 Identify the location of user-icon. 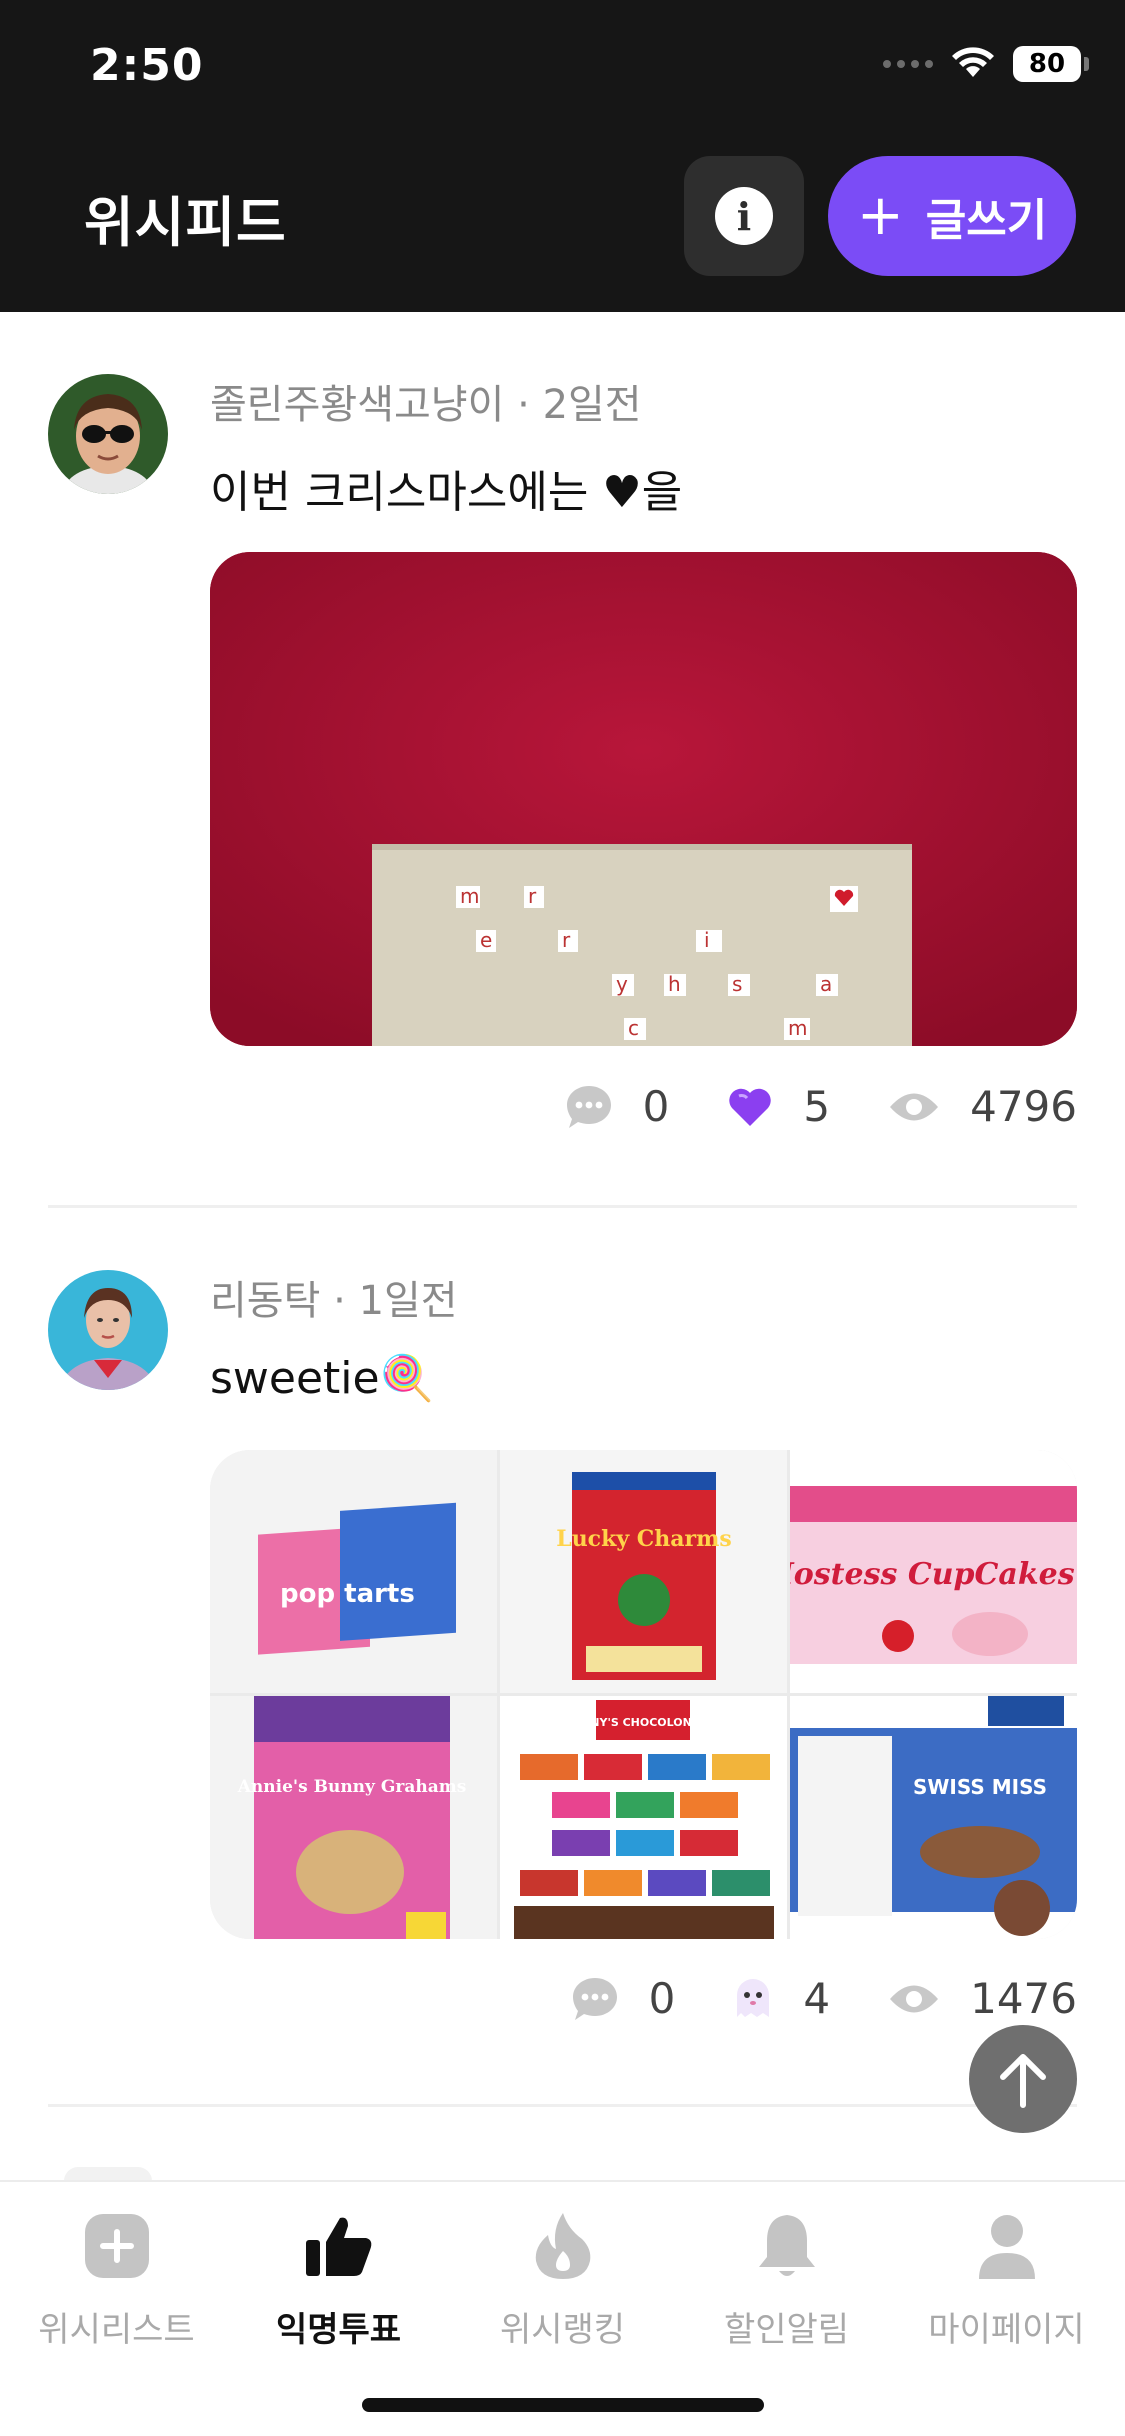
(1006, 2247).